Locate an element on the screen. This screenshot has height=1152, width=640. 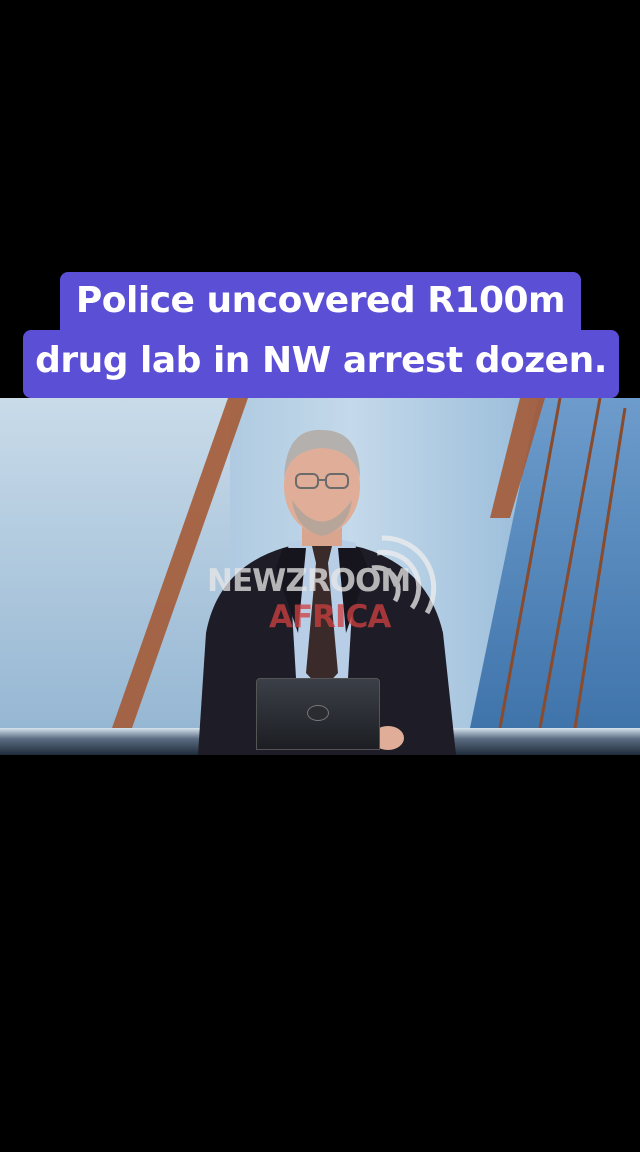
laptop is located at coordinates (318, 714).